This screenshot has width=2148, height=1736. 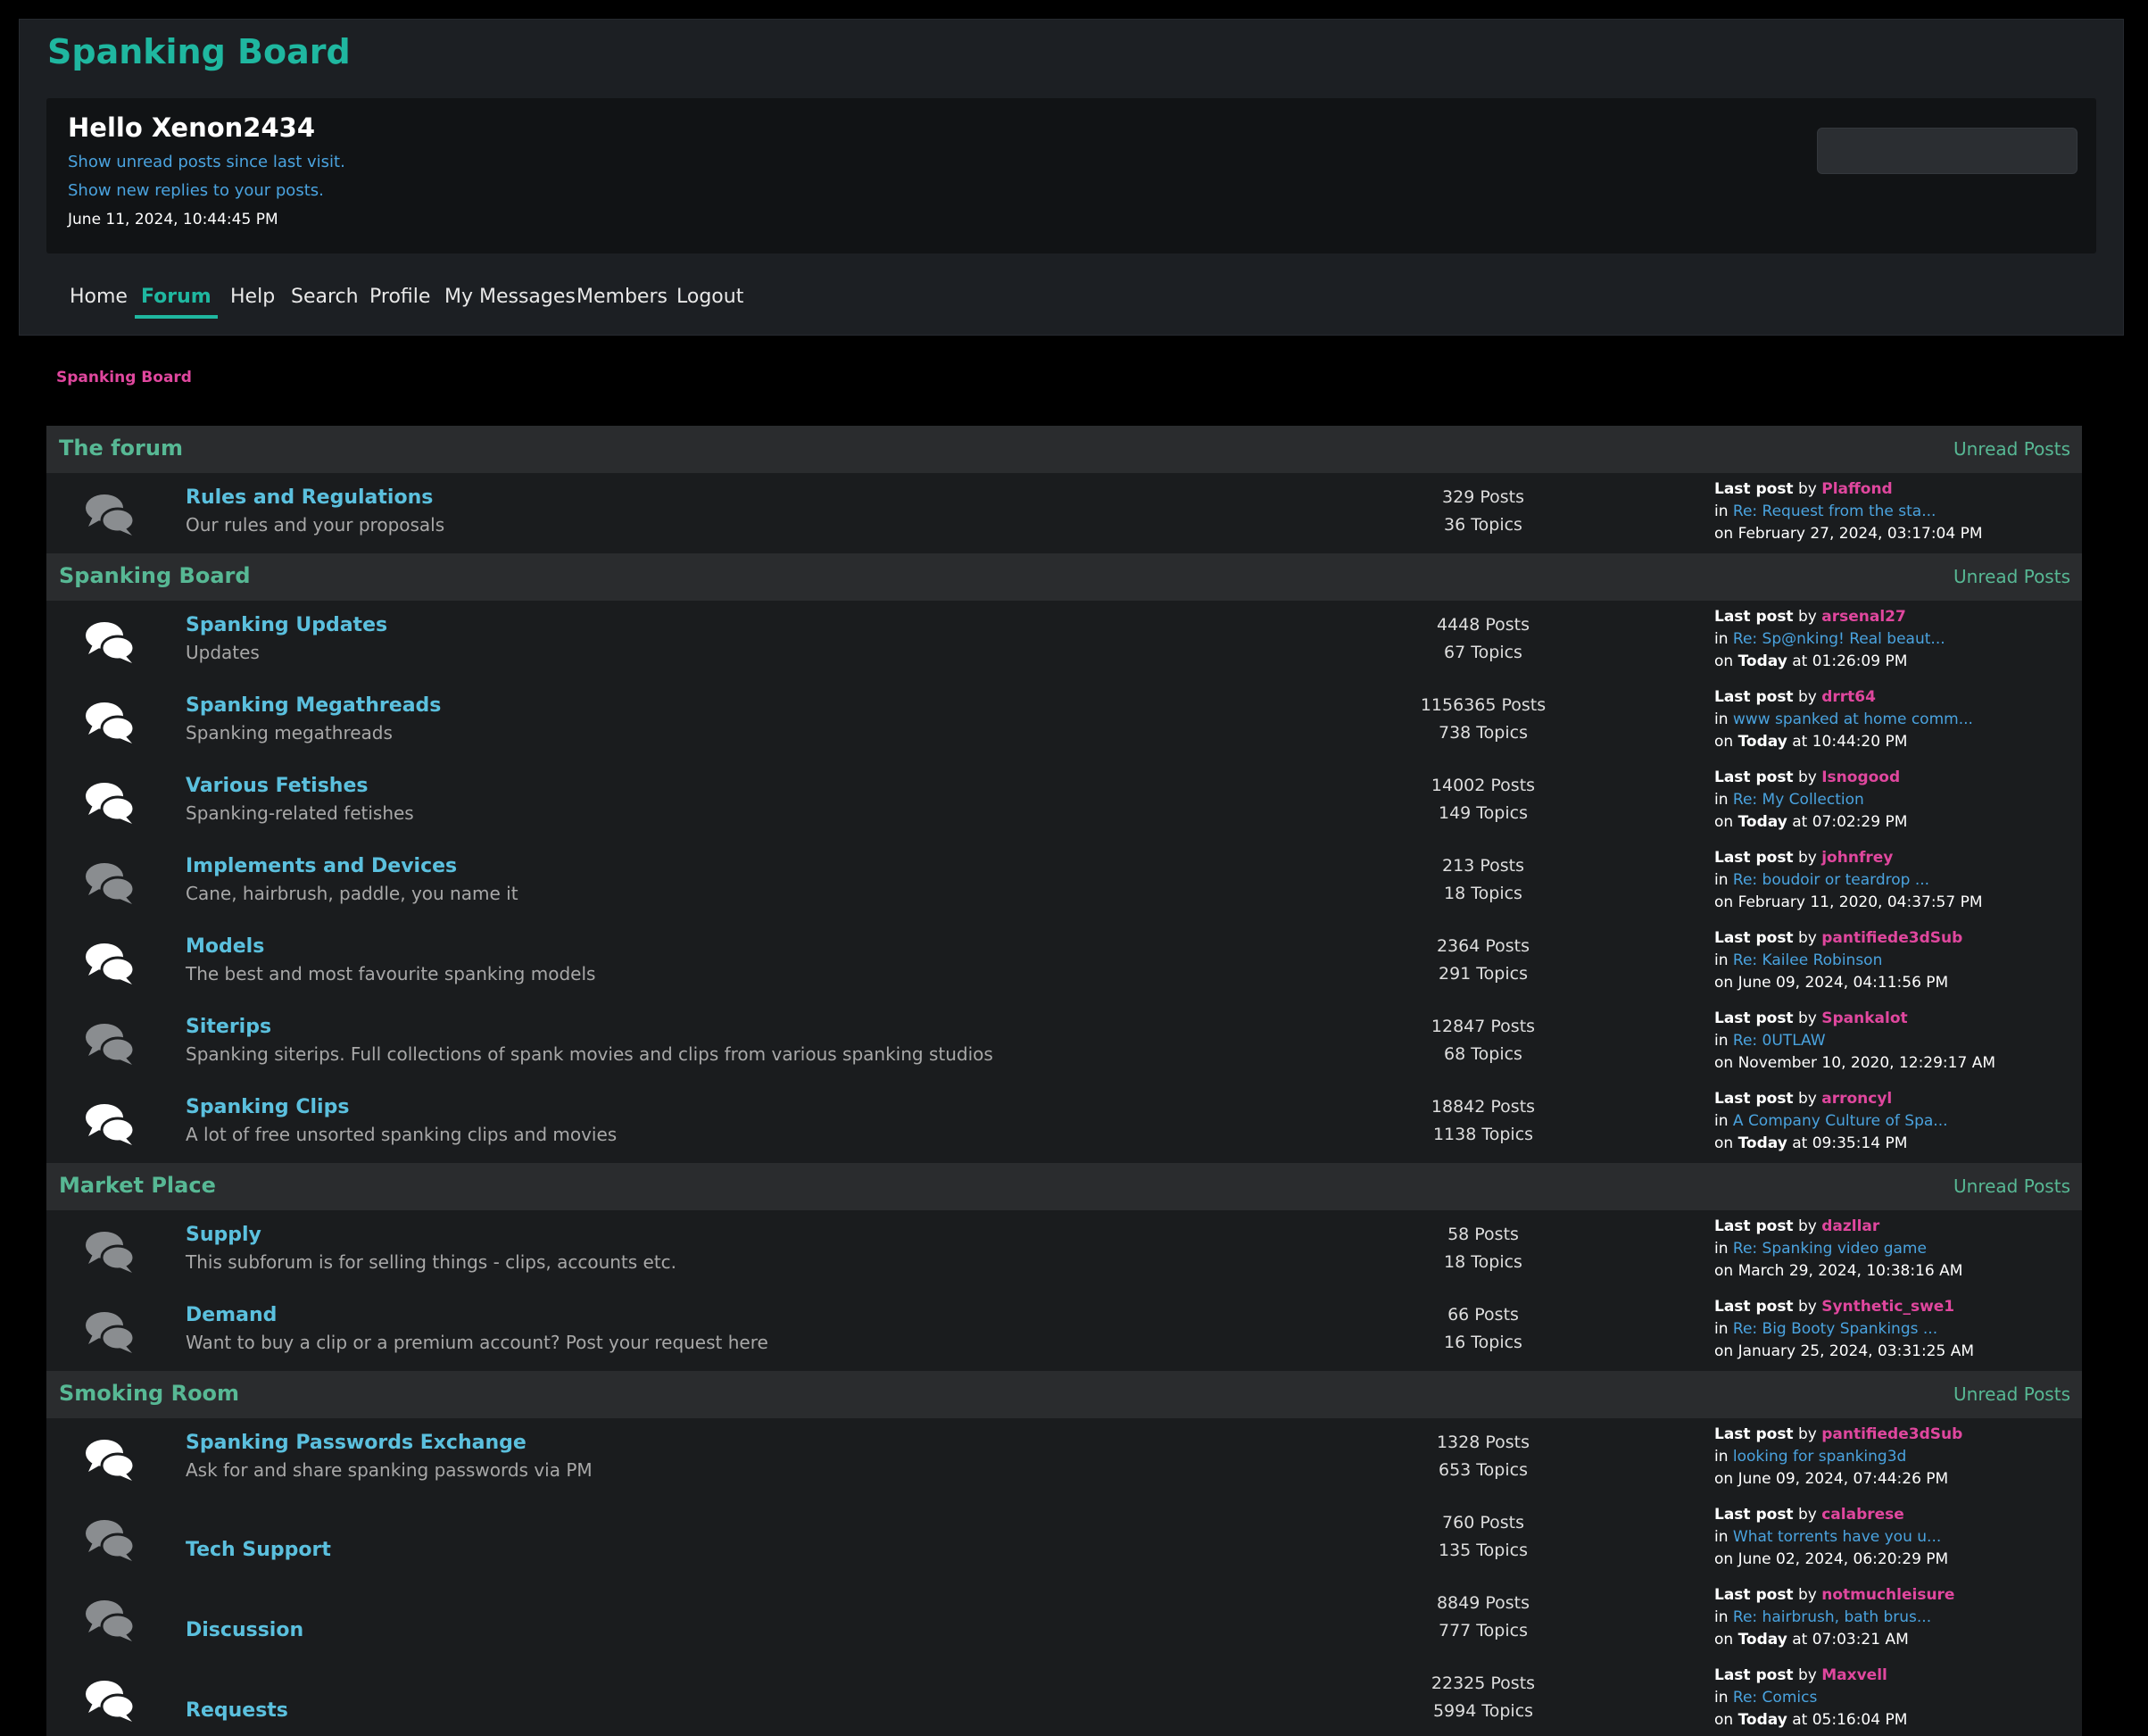 I want to click on board-name-link: Spanking Updates, so click(x=286, y=625).